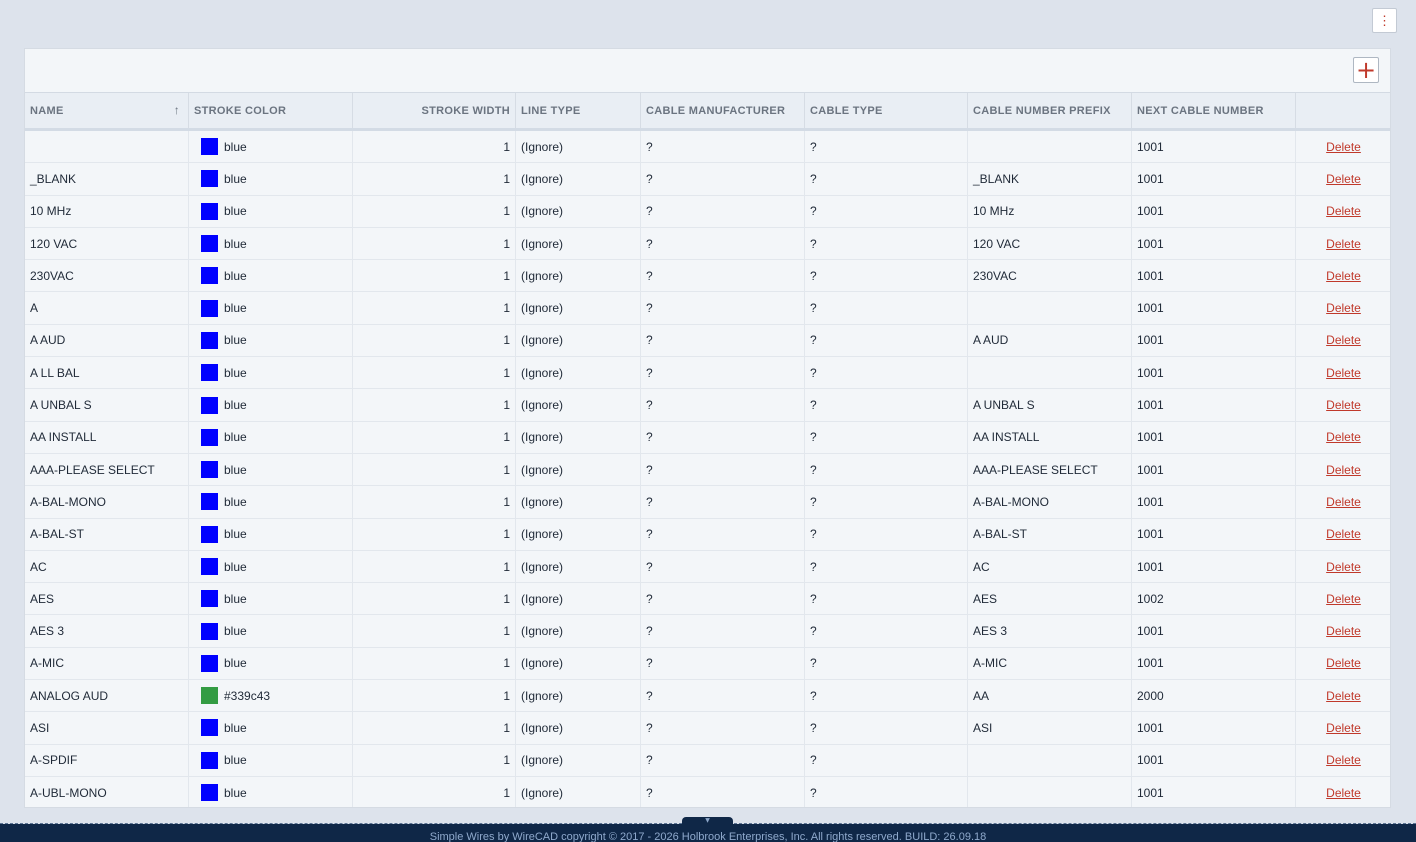  Describe the element at coordinates (1050, 696) in the screenshot. I see `cell-cable-number-prefix: AA` at that location.